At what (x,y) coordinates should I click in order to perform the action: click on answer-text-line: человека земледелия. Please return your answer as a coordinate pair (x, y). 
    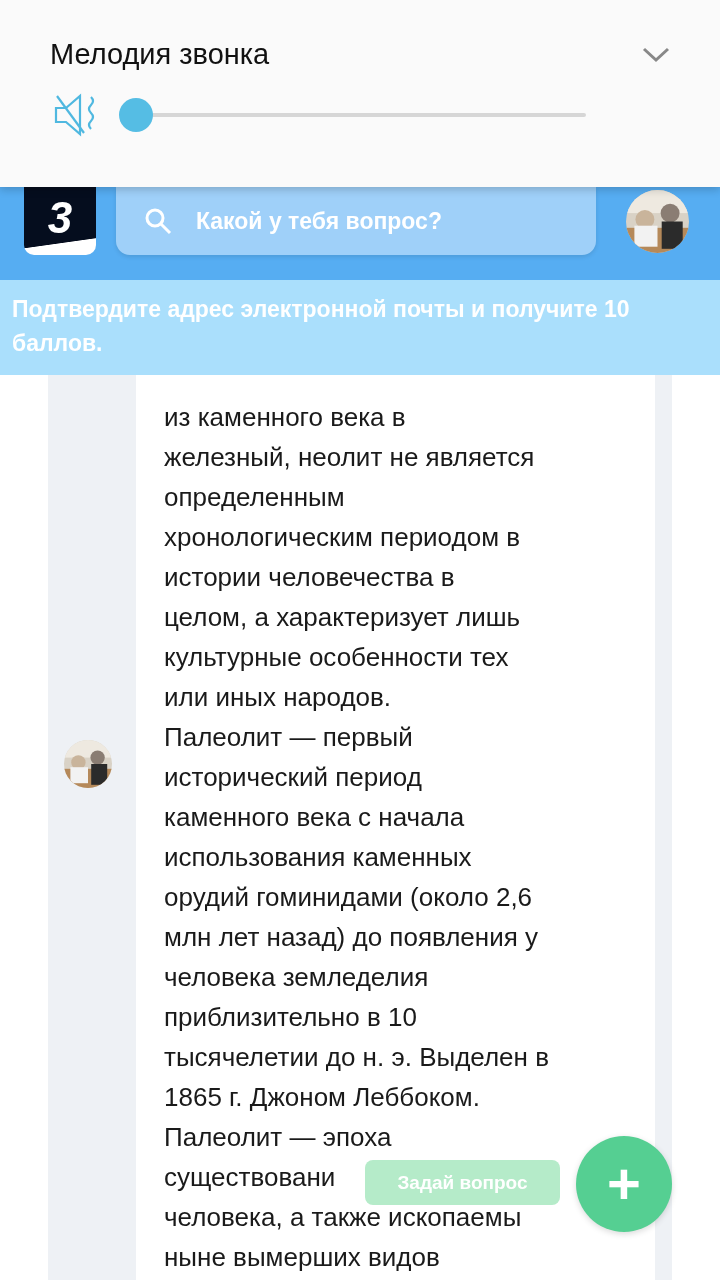
    Looking at the image, I should click on (296, 977).